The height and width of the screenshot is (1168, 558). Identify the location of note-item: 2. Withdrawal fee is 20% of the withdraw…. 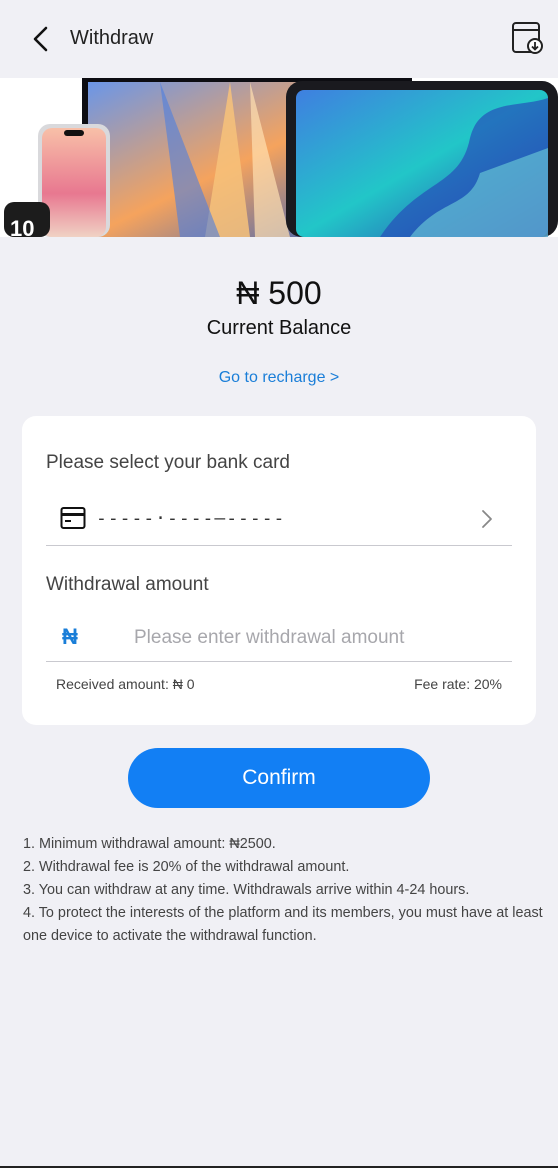
(186, 867).